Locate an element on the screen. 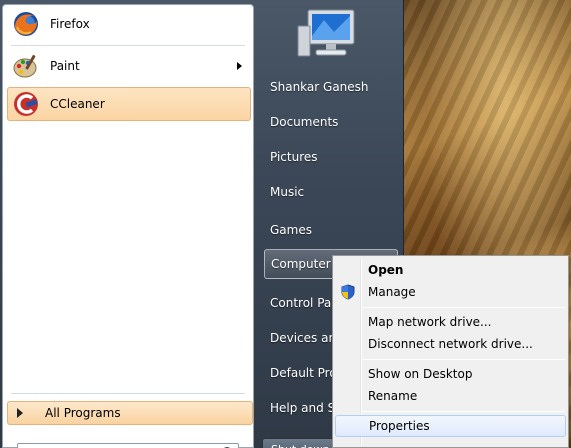 The height and width of the screenshot is (448, 571). menu-item-label: Open is located at coordinates (386, 270).